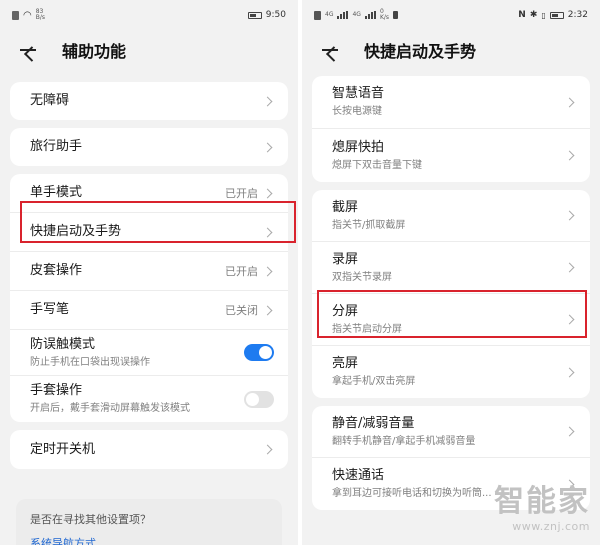 The height and width of the screenshot is (545, 600). I want to click on row-subtitle: 双指关节录屏, so click(362, 277).